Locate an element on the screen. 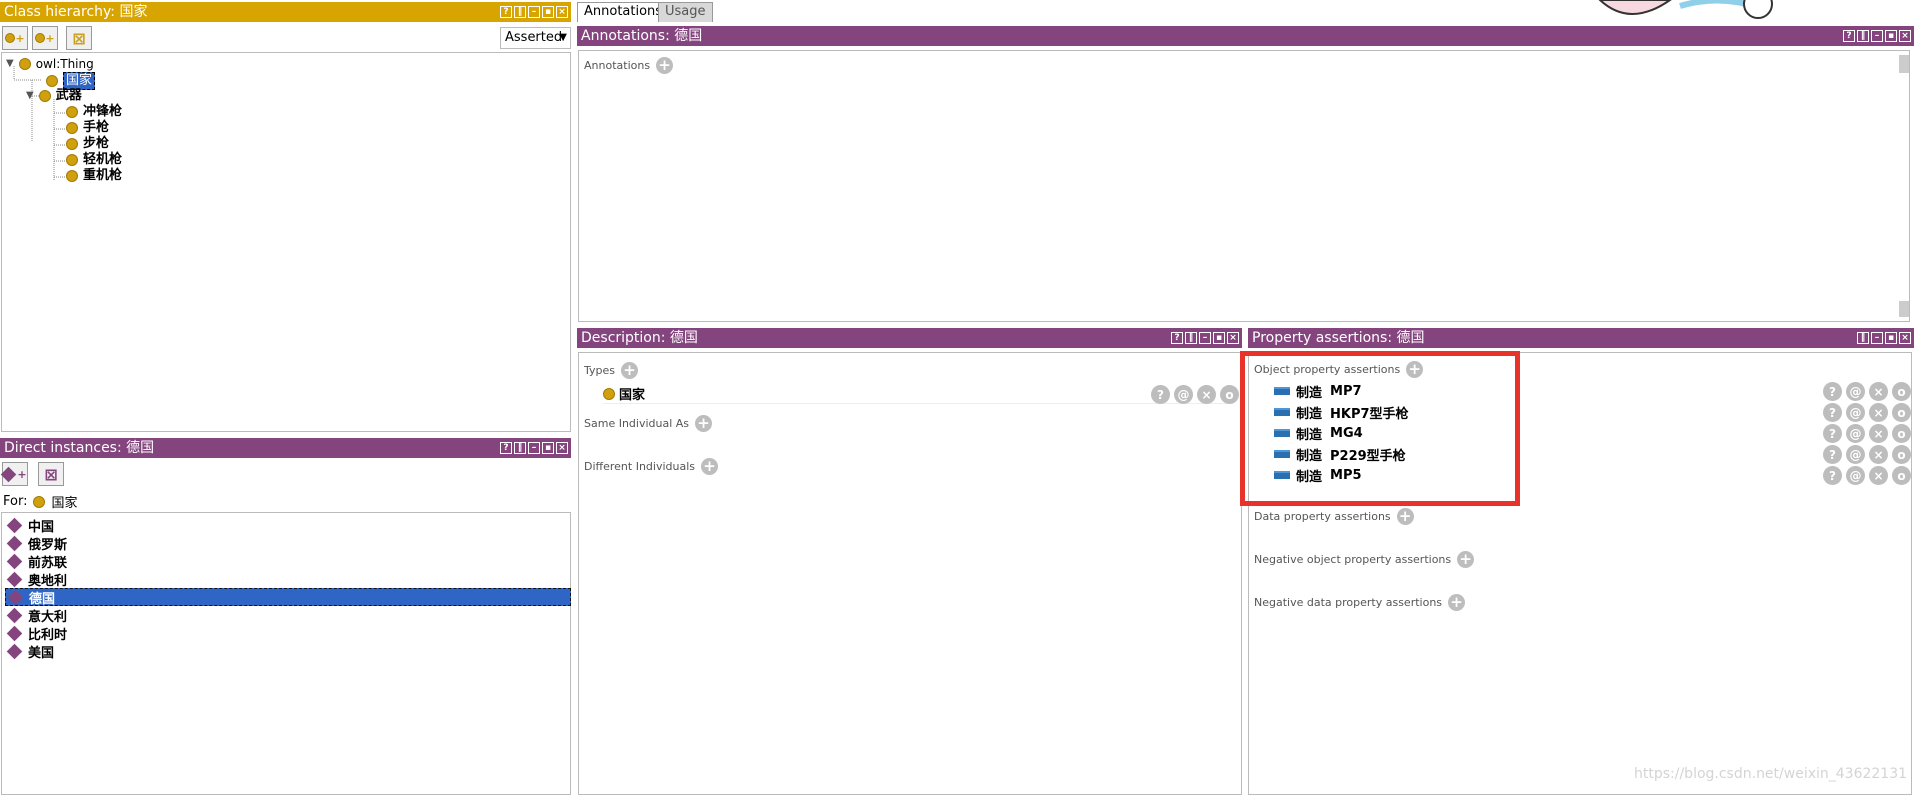 The image size is (1914, 795). add-type-icon: + is located at coordinates (629, 370).